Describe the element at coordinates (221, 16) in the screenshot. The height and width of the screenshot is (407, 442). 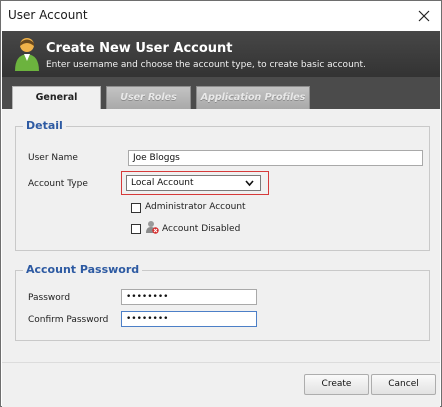
I see `title-bar: User Account` at that location.